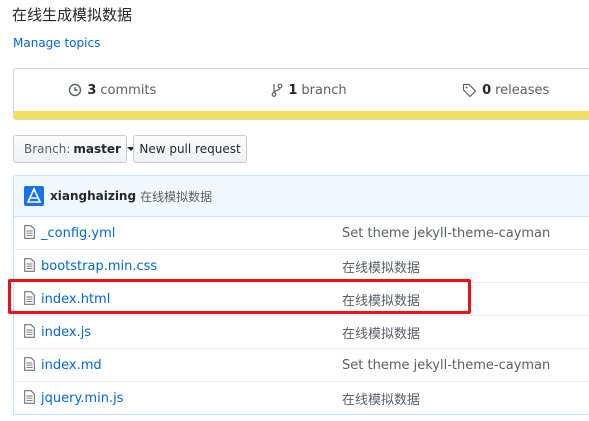  I want to click on new-pull-request-button: New pull request, so click(190, 149).